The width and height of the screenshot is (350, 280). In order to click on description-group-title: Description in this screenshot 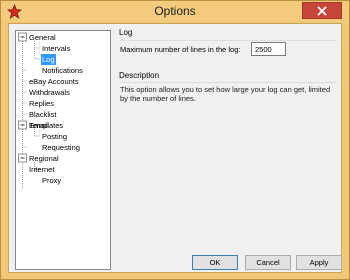, I will do `click(139, 75)`.